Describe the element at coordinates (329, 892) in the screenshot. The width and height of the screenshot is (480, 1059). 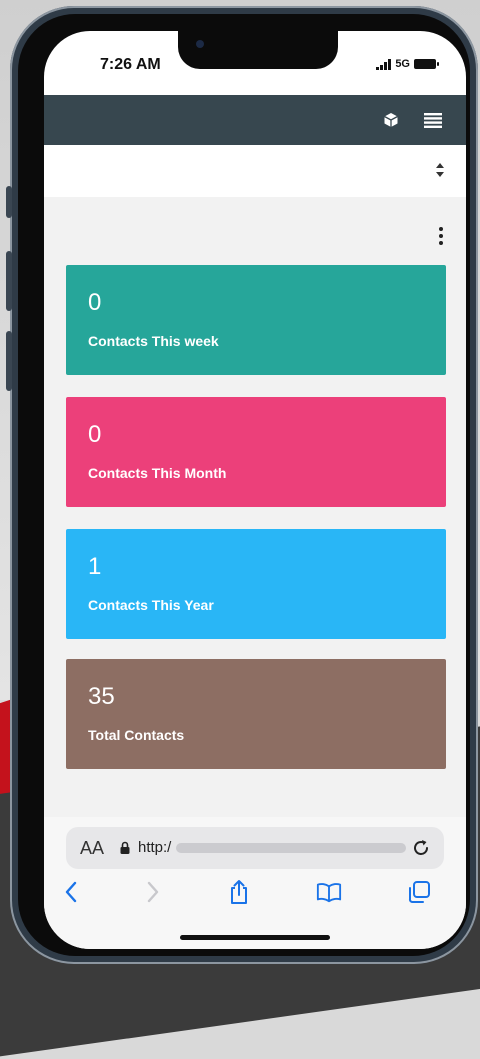
I see `bookmarks-icon` at that location.